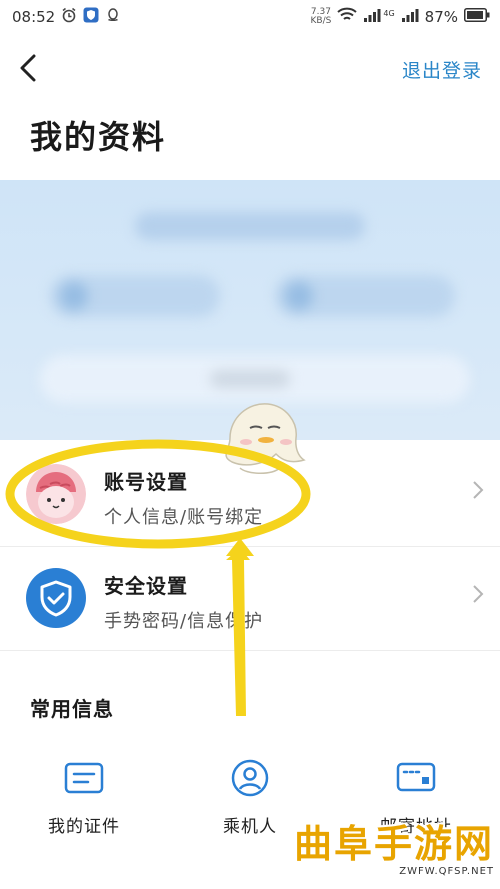 Image resolution: width=500 pixels, height=889 pixels. Describe the element at coordinates (250, 379) in the screenshot. I see `blurred-action-text` at that location.